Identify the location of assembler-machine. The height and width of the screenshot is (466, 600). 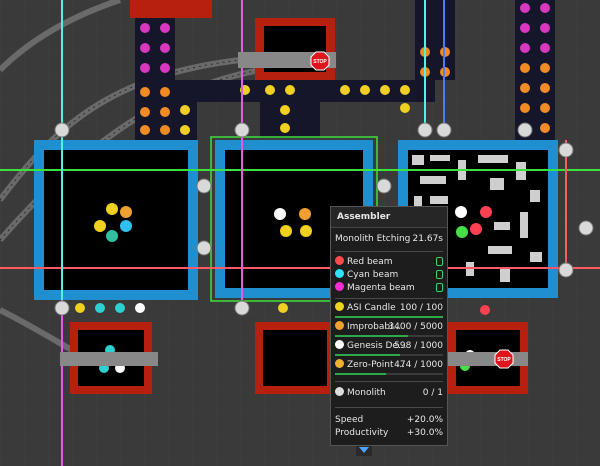
(116, 220).